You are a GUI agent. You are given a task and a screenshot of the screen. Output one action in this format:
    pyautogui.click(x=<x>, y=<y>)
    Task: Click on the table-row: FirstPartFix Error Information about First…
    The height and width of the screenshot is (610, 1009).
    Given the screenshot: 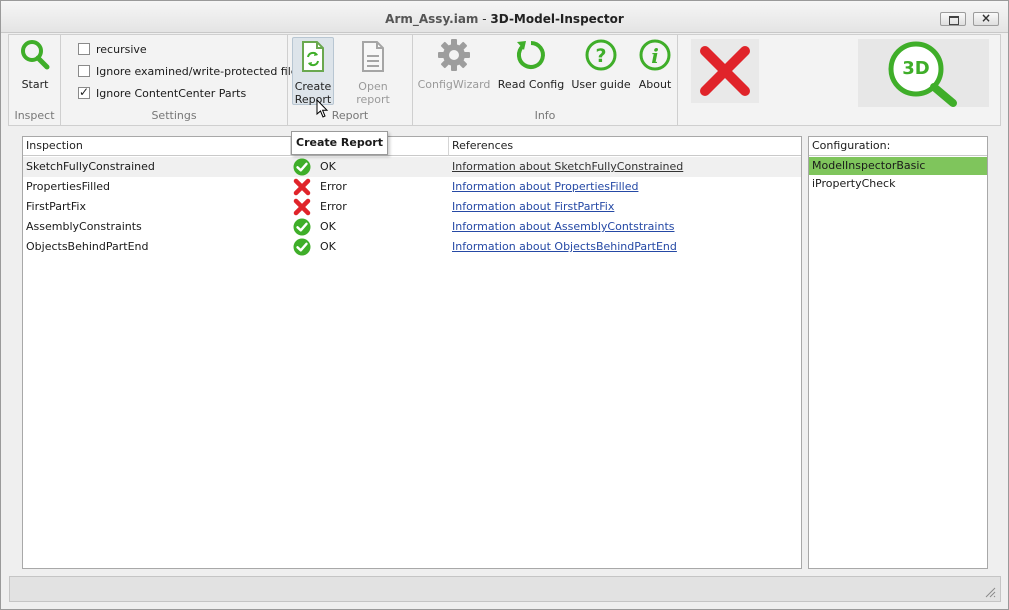 What is the action you would take?
    pyautogui.click(x=412, y=207)
    